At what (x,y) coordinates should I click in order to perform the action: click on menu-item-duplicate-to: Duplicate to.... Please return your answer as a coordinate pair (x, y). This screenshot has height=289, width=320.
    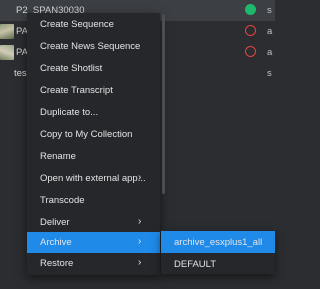
    Looking at the image, I should click on (93, 112).